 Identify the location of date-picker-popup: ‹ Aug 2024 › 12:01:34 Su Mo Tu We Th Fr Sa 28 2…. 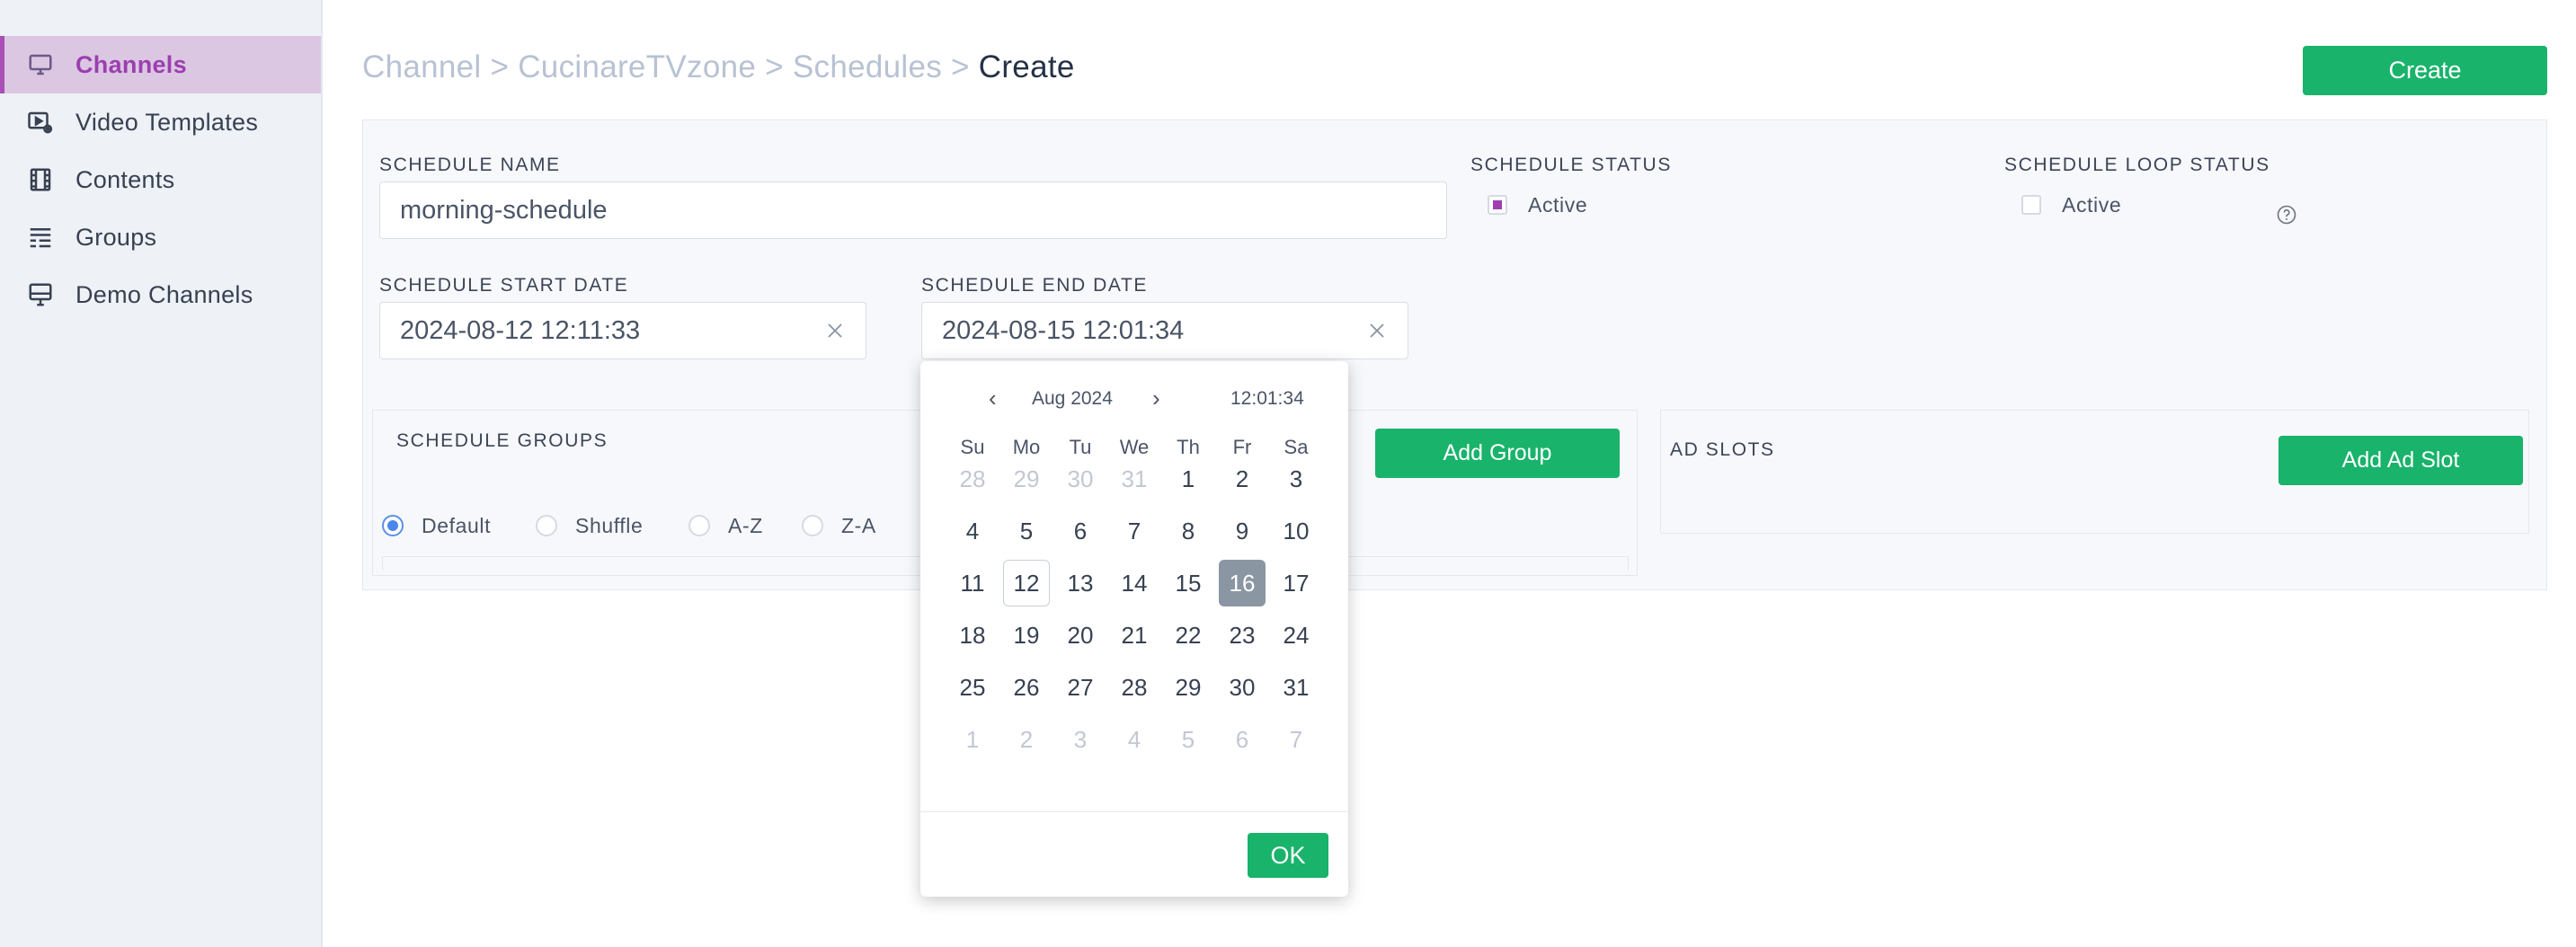
(1134, 629).